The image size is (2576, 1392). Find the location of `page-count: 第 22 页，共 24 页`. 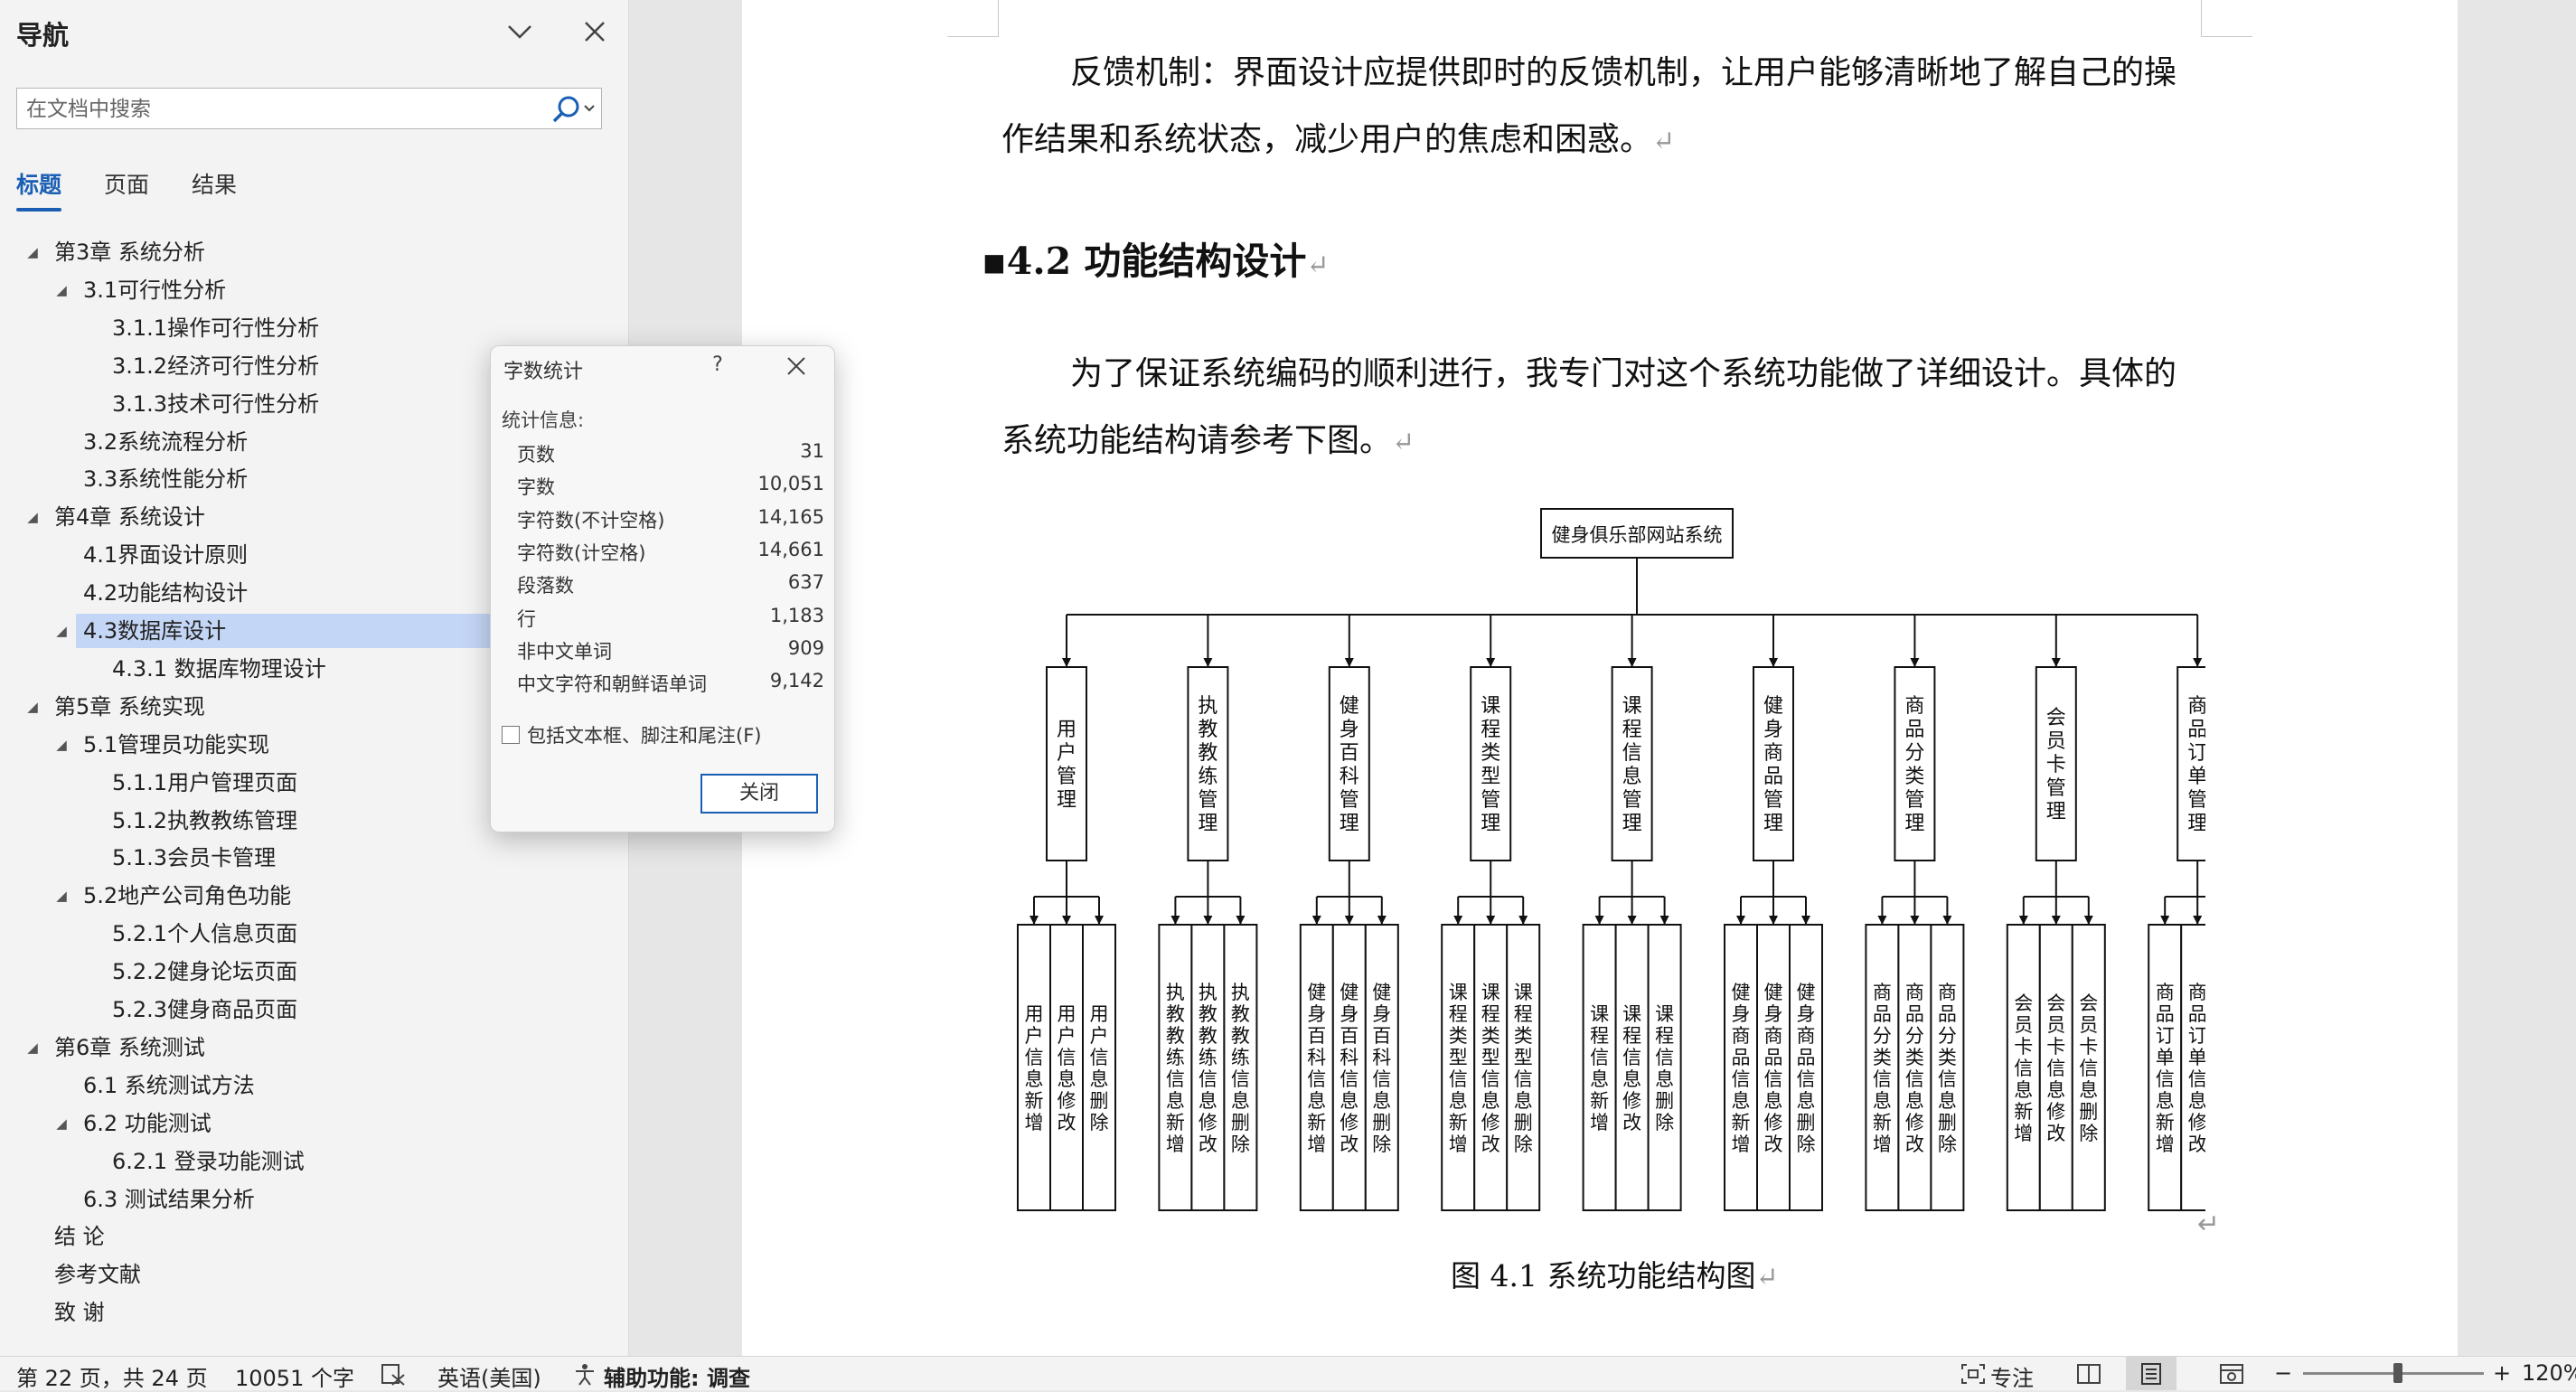

page-count: 第 22 页，共 24 页 is located at coordinates (112, 1376).